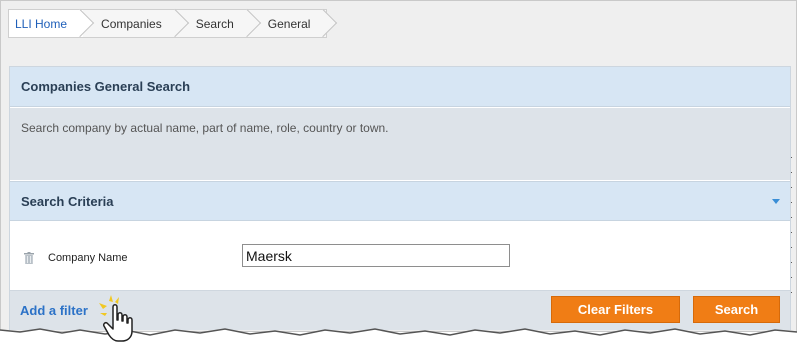  What do you see at coordinates (54, 310) in the screenshot?
I see `add-filter-link: Add a filter` at bounding box center [54, 310].